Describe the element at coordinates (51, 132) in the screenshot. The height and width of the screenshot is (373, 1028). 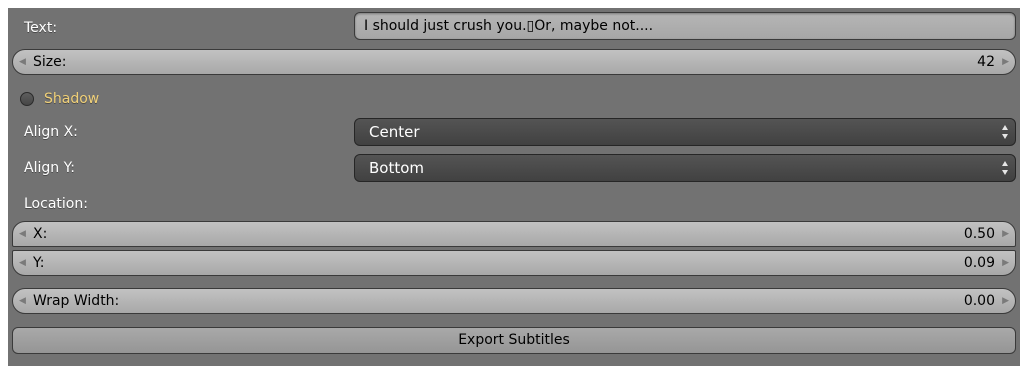
I see `align-x-label: Align X:` at that location.